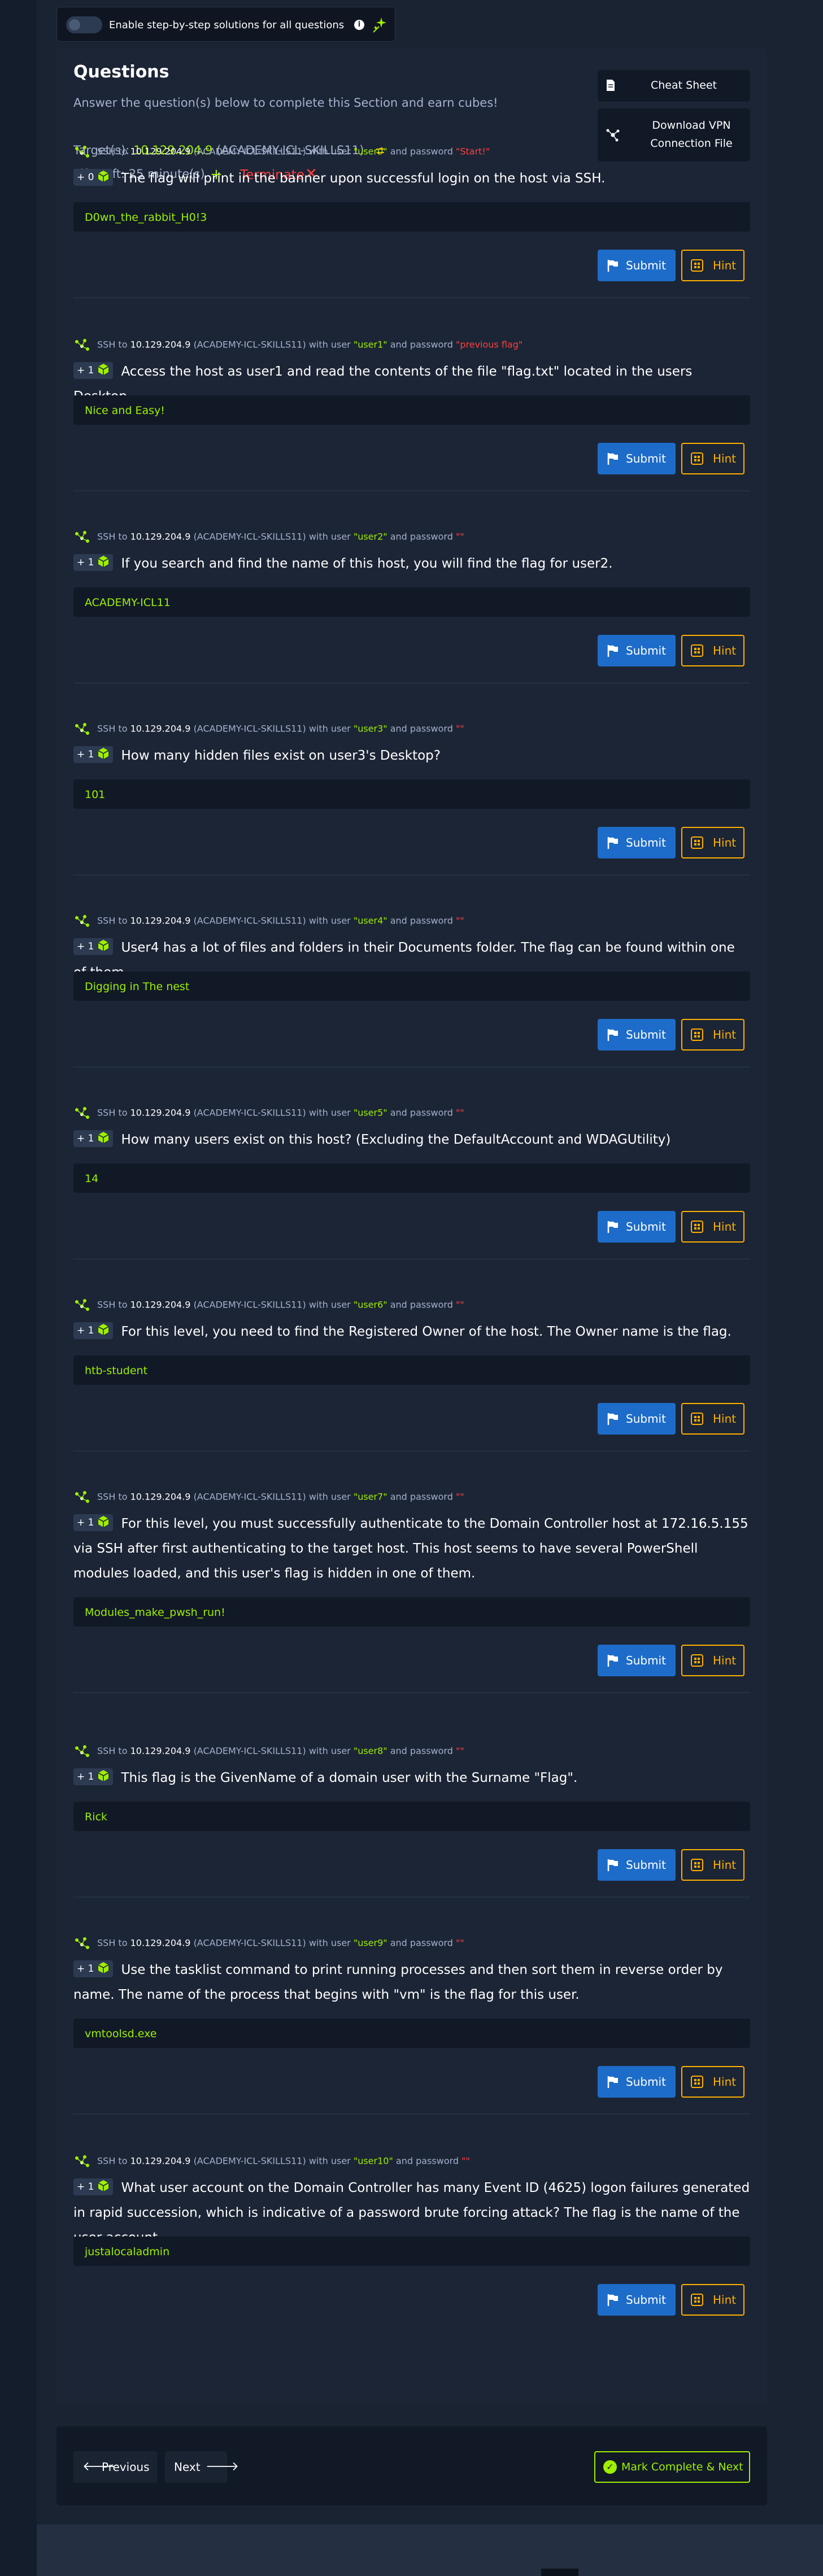 The width and height of the screenshot is (823, 2576). I want to click on next-button: Next 🡒, so click(202, 2467).